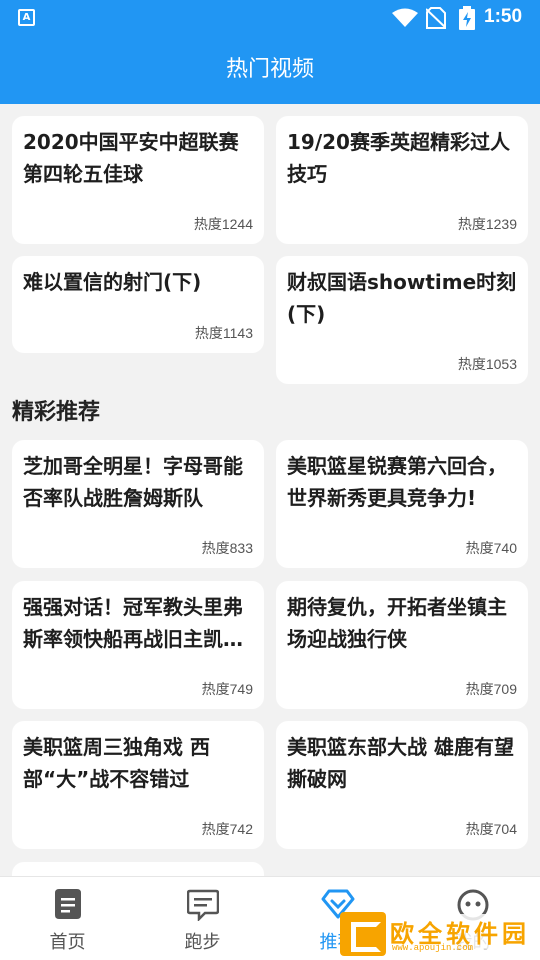  I want to click on app-notification-icon: A, so click(26, 17).